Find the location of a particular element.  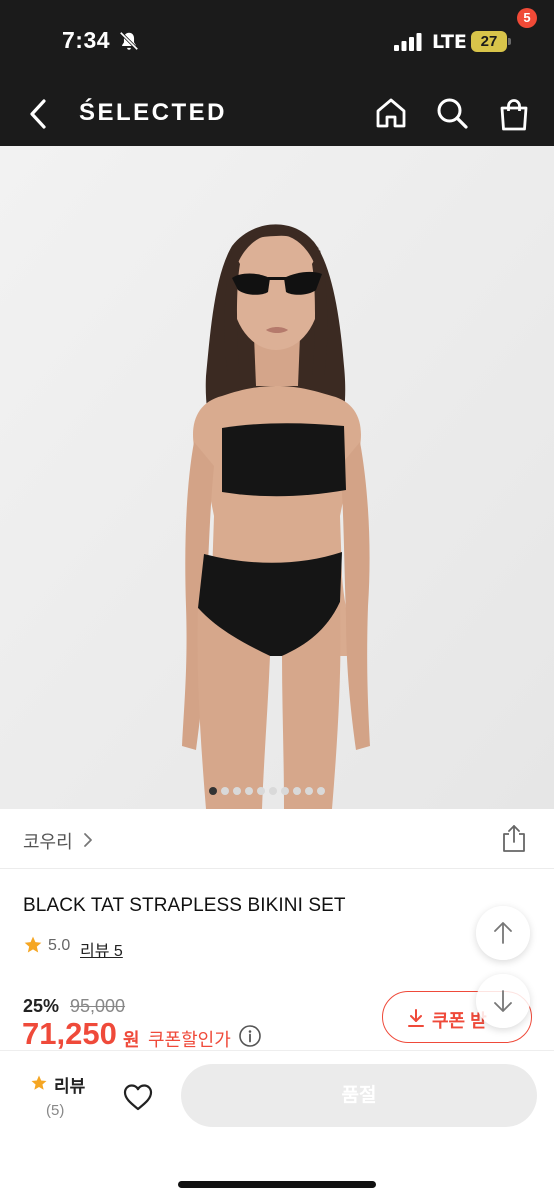

original-price: 95,000 is located at coordinates (98, 1006).